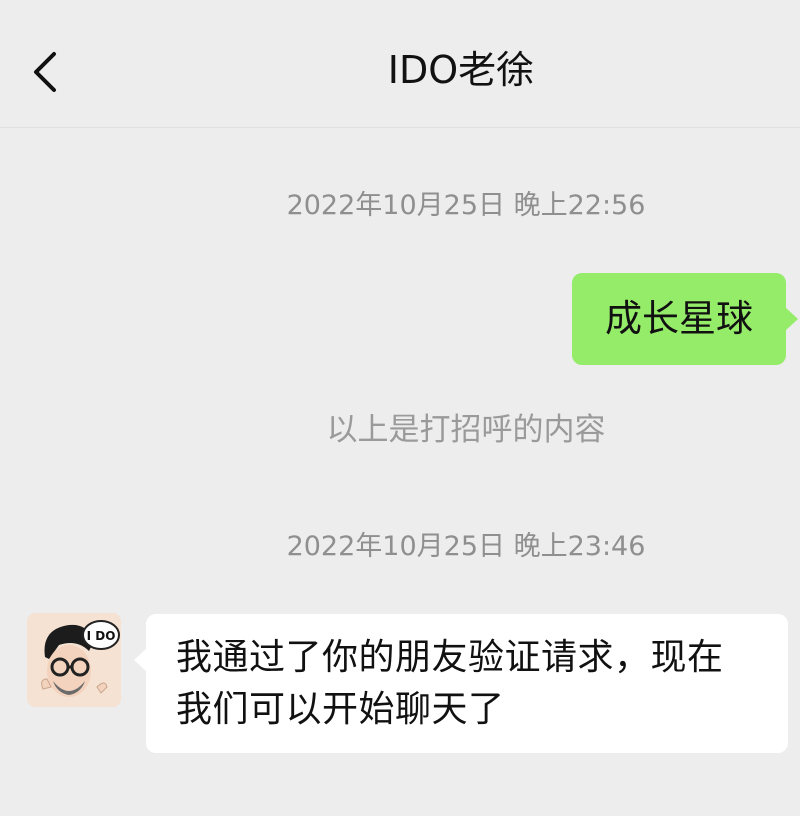 This screenshot has width=800, height=816. I want to click on svg-text: I DO, so click(101, 636).